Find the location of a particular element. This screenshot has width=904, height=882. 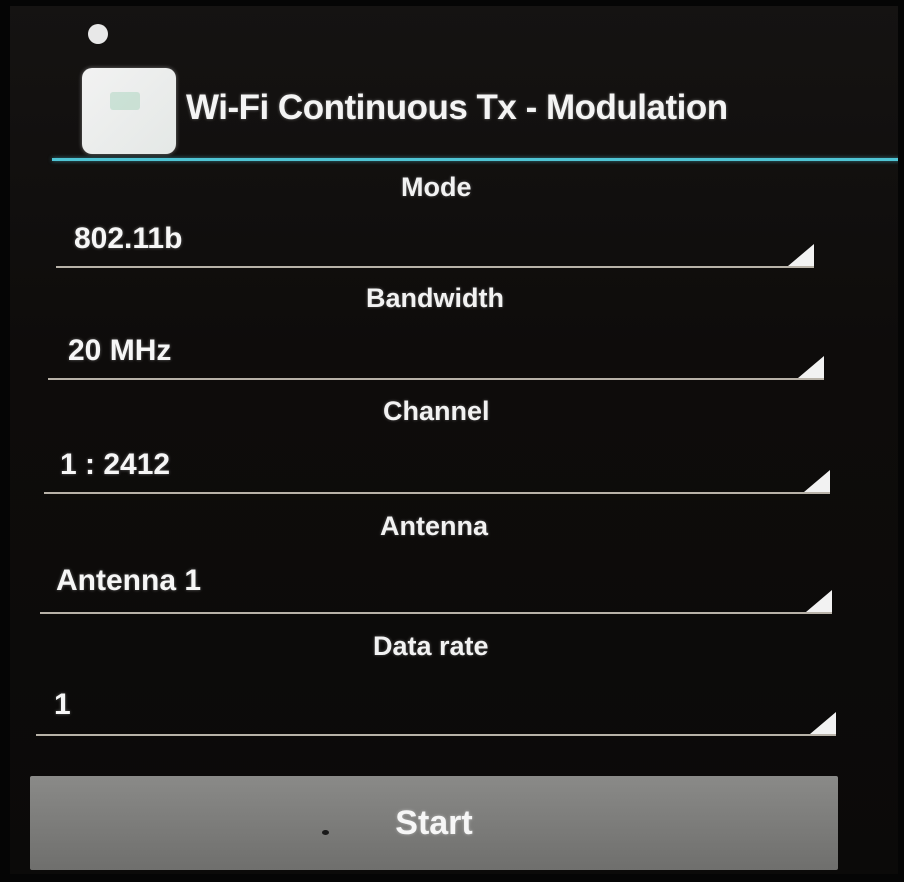

data-rate-value: 1 is located at coordinates (62, 704).